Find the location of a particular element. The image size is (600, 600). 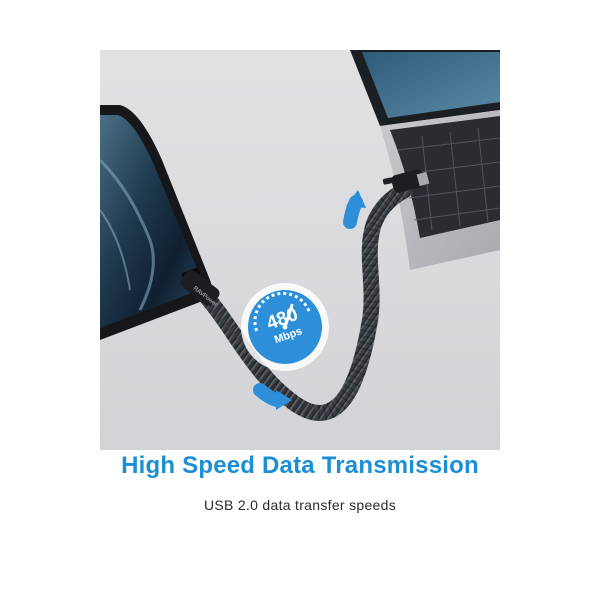

headline: High Speed Data Transmission is located at coordinates (300, 465).